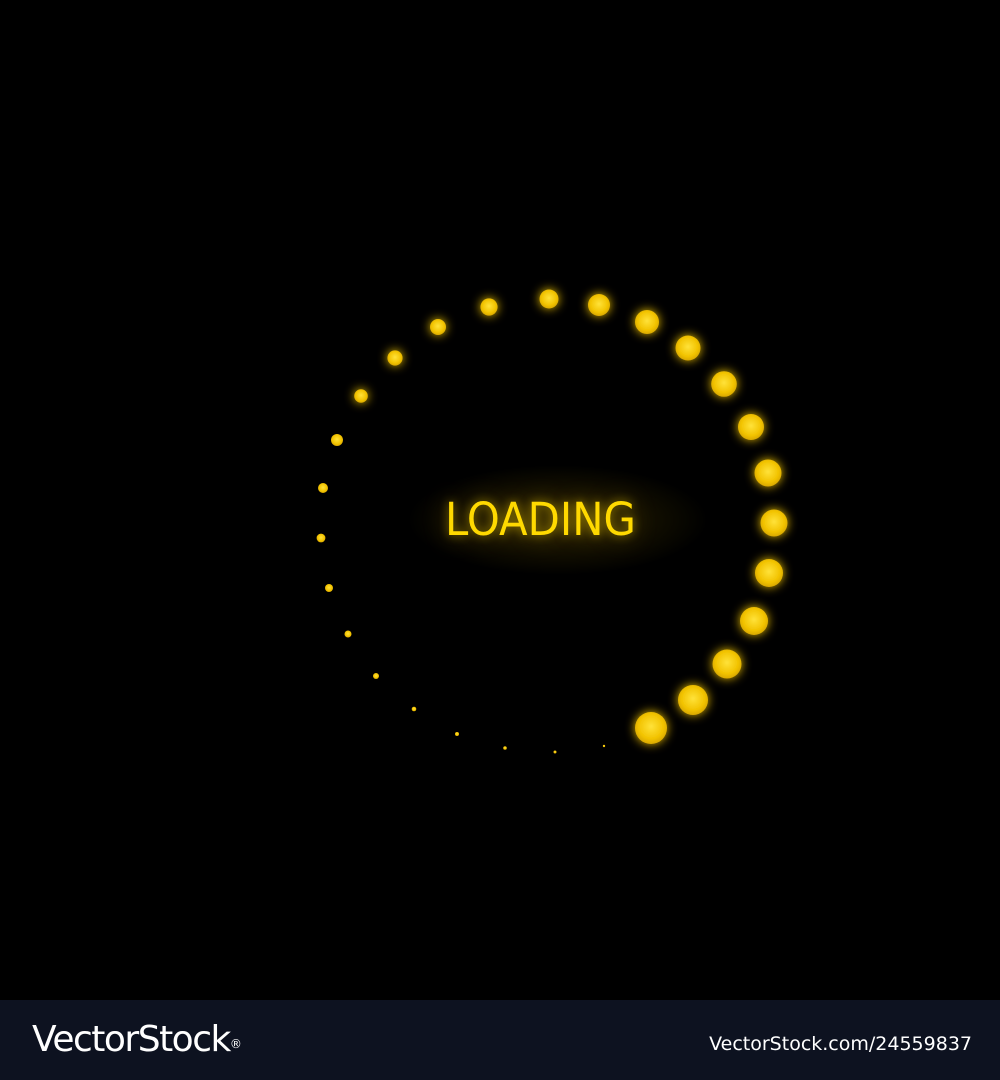 Image resolution: width=1000 pixels, height=1080 pixels. I want to click on image-id: VectorStock.com/24559837, so click(840, 1044).